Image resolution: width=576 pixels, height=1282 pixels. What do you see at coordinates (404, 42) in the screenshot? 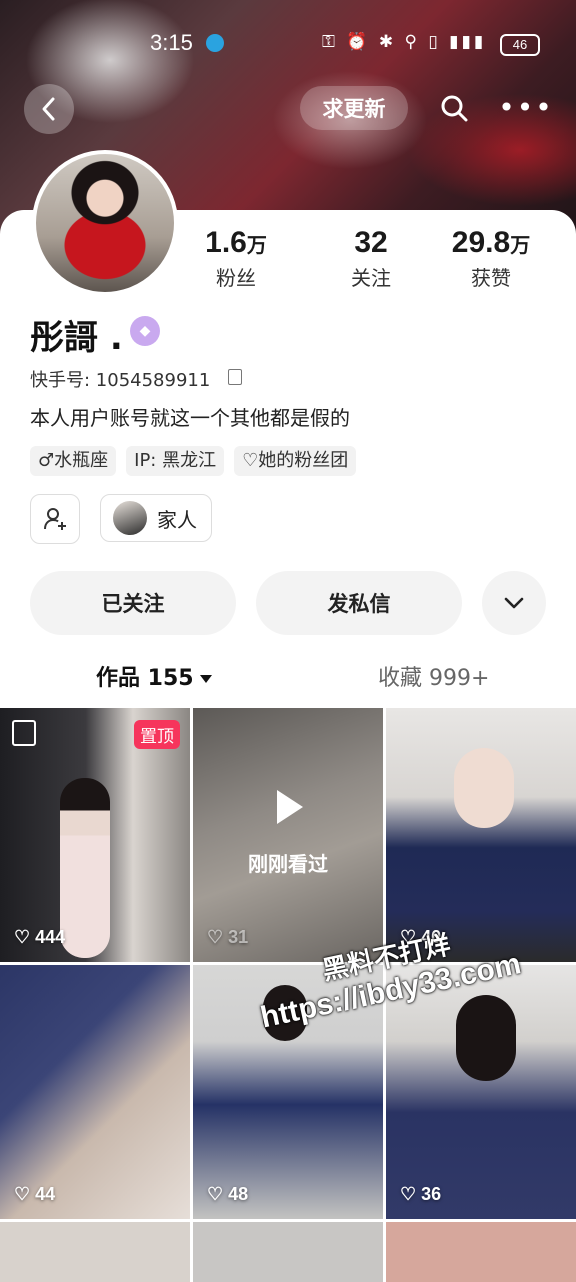
I see `status-icons: ⚿ ⏰ ✱ ⚲ ▯ ▮▮▮` at bounding box center [404, 42].